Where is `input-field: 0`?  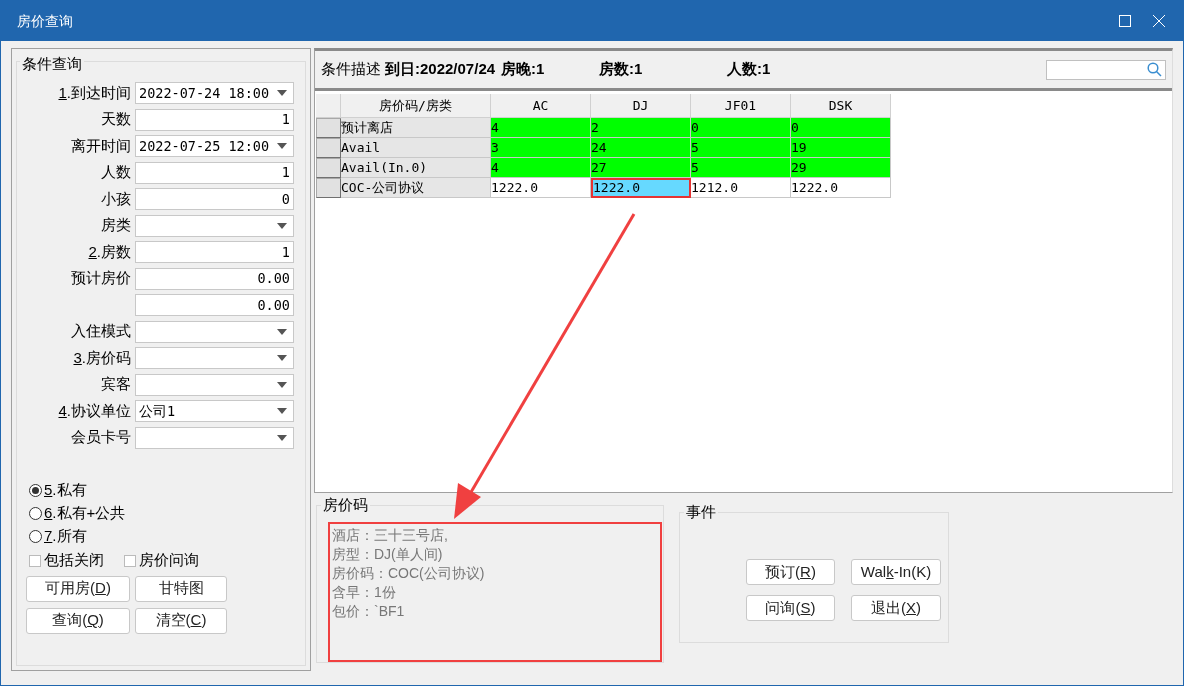 input-field: 0 is located at coordinates (214, 199).